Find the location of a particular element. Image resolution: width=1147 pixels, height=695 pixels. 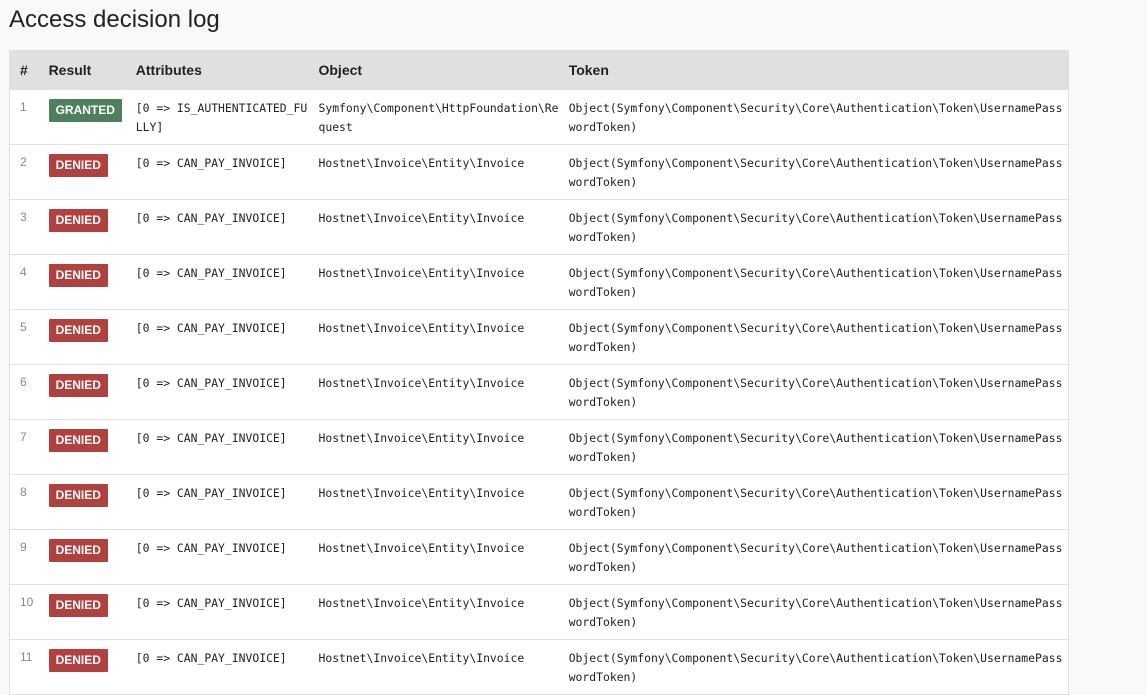

header-result: Result is located at coordinates (82, 70).